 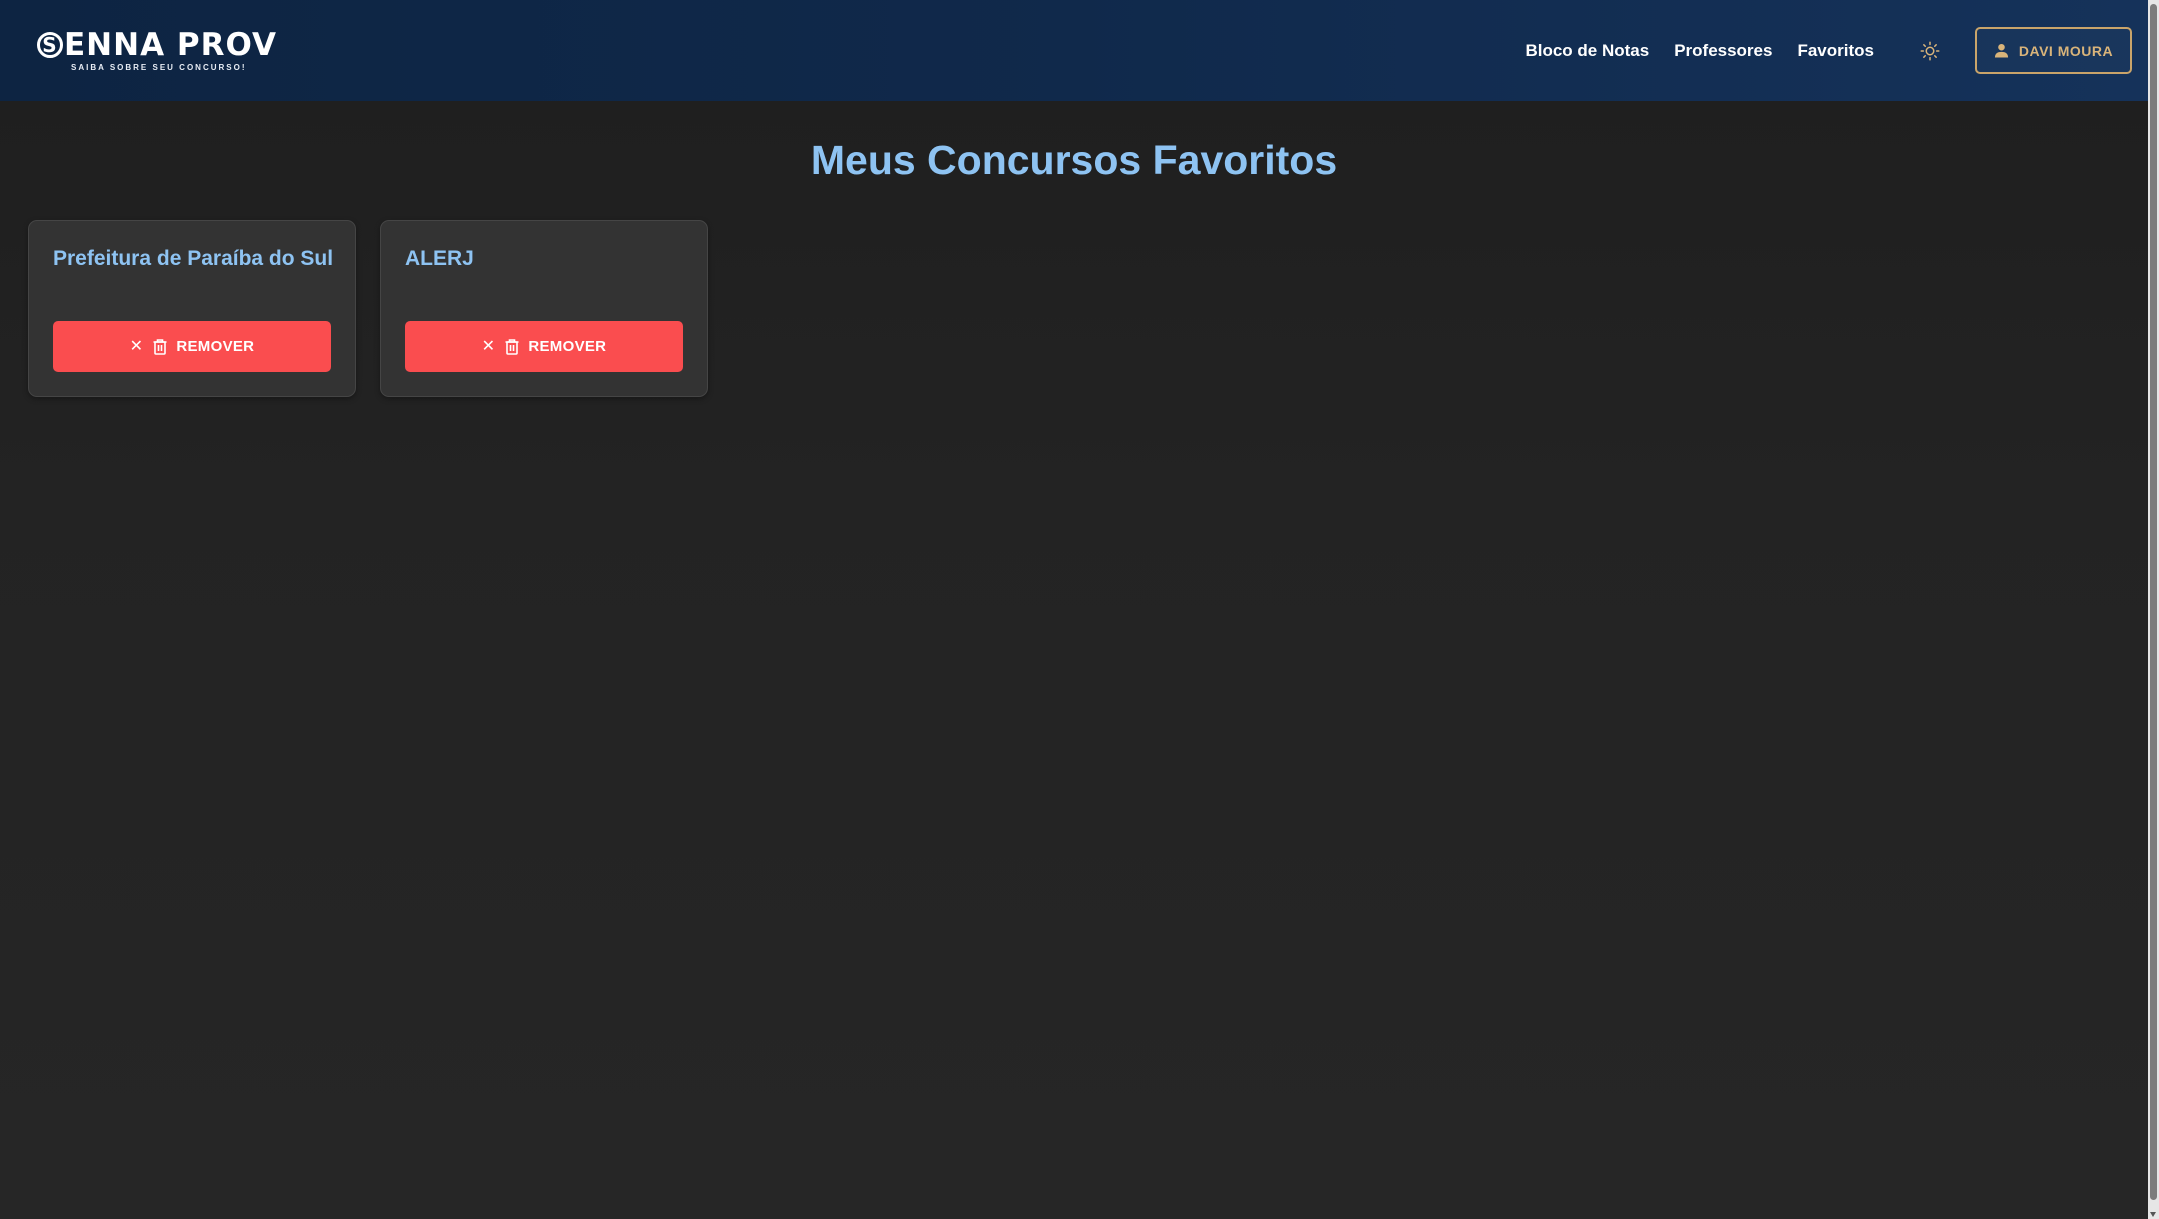 I want to click on logo-text: ENNA PROV, so click(x=170, y=45).